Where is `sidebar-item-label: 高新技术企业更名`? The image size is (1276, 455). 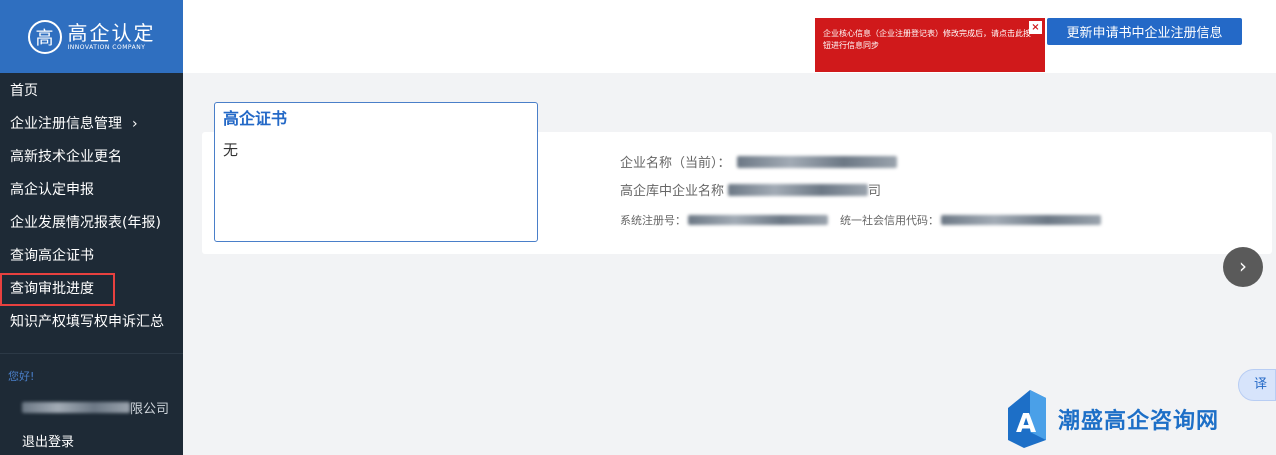 sidebar-item-label: 高新技术企业更名 is located at coordinates (66, 157).